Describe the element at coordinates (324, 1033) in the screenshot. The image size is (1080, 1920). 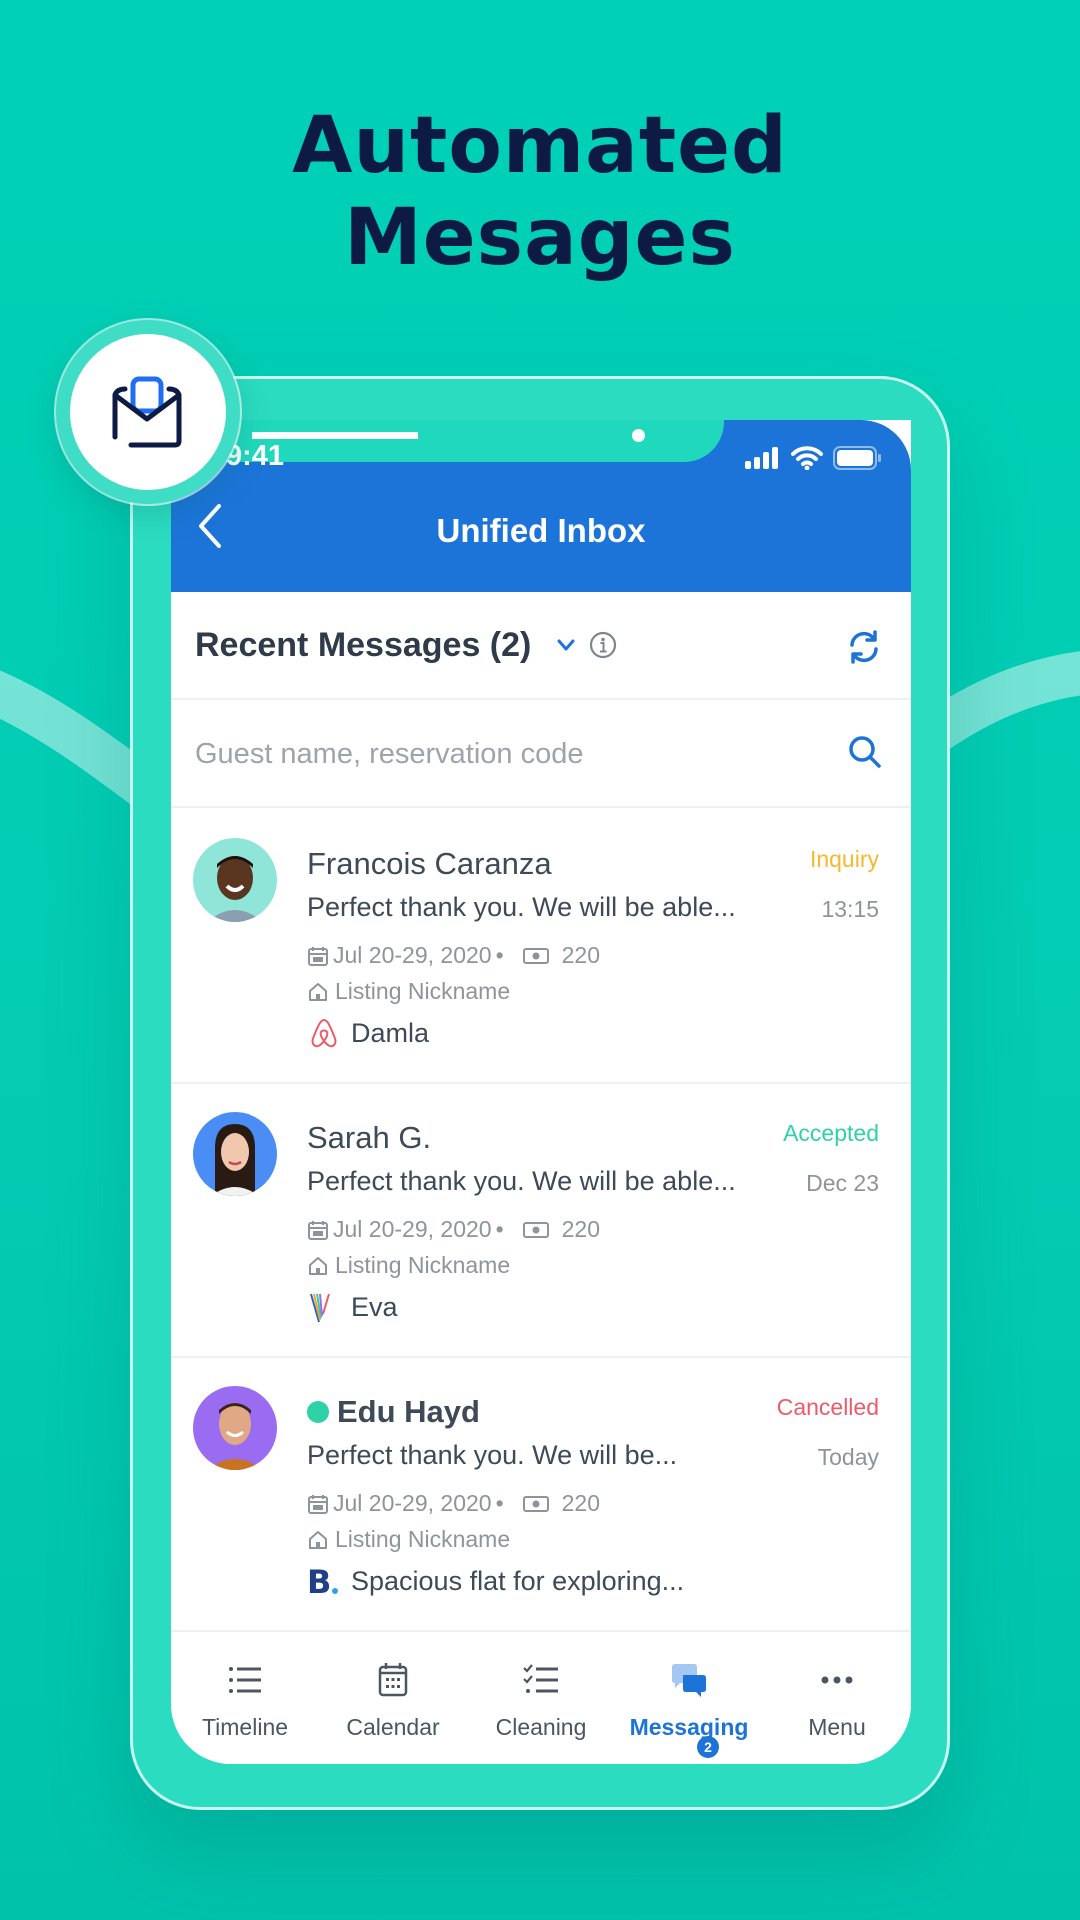
I see `airbnb-icon` at that location.